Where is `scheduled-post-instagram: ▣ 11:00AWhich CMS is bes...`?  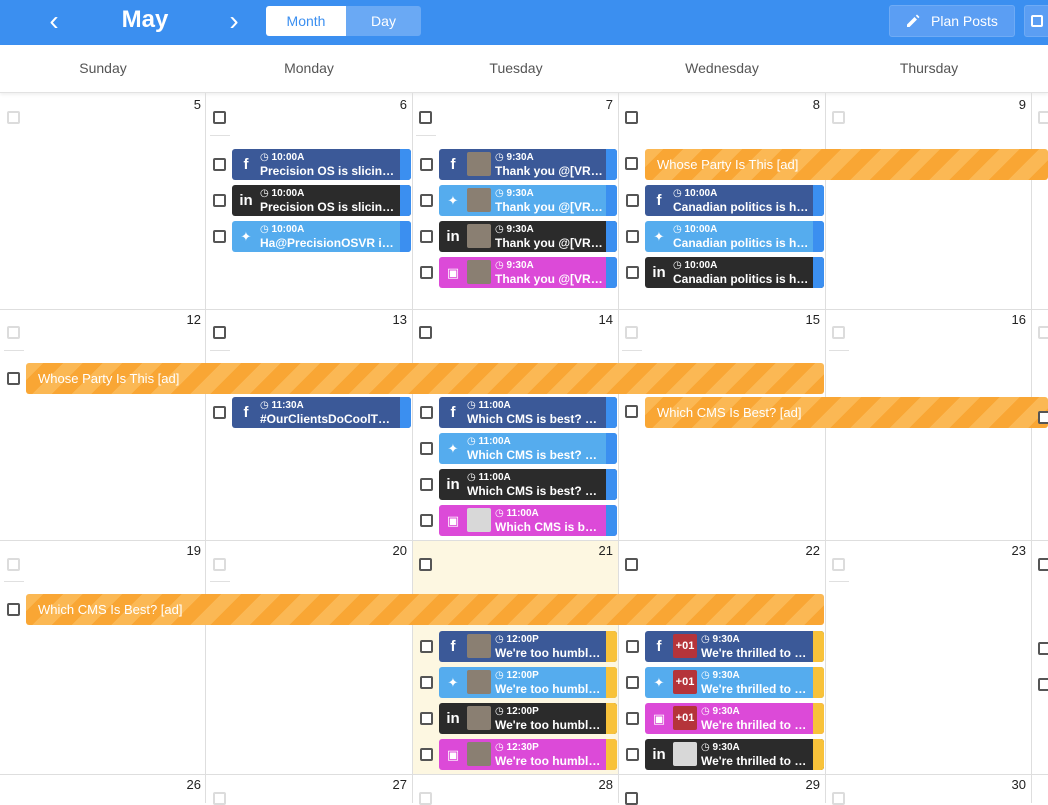 scheduled-post-instagram: ▣ 11:00AWhich CMS is bes... is located at coordinates (528, 520).